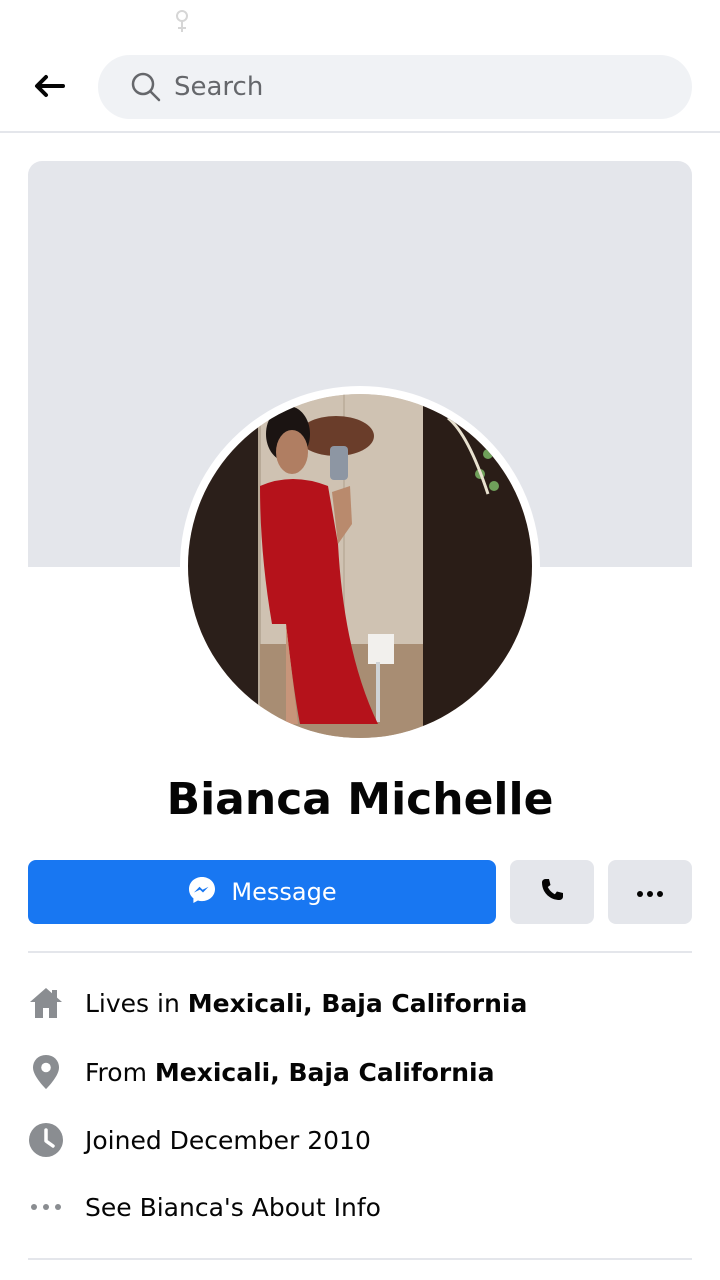 The width and height of the screenshot is (720, 1280). Describe the element at coordinates (233, 1207) in the screenshot. I see `see-about-info-label: See Bianca's About Info` at that location.